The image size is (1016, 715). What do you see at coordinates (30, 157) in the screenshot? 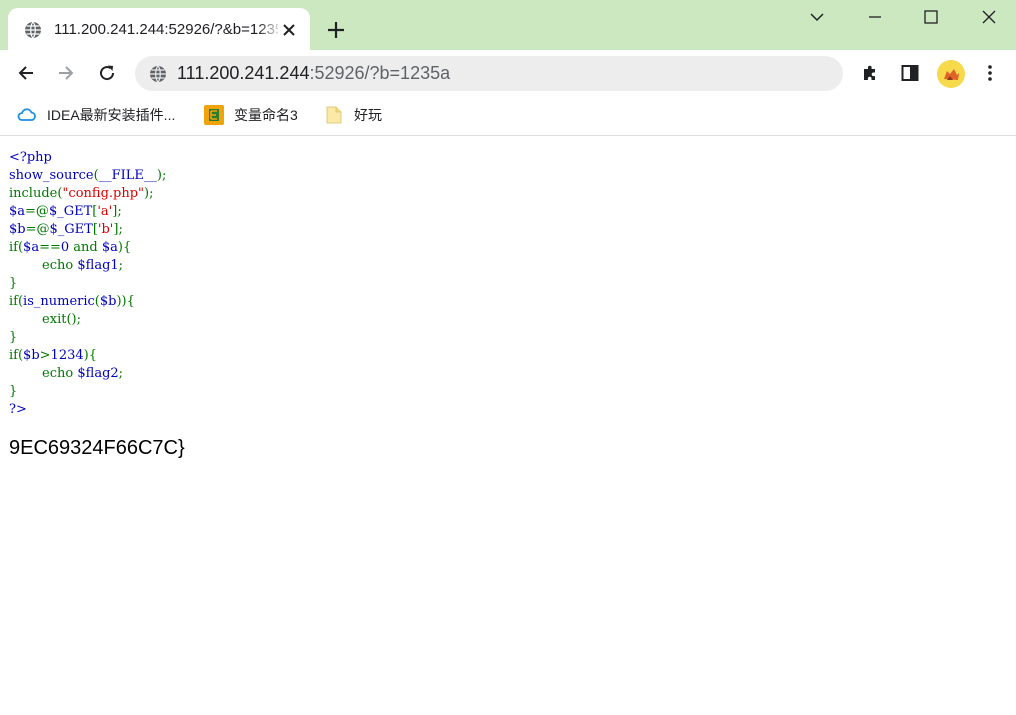
I see `code-php-open: <?php` at bounding box center [30, 157].